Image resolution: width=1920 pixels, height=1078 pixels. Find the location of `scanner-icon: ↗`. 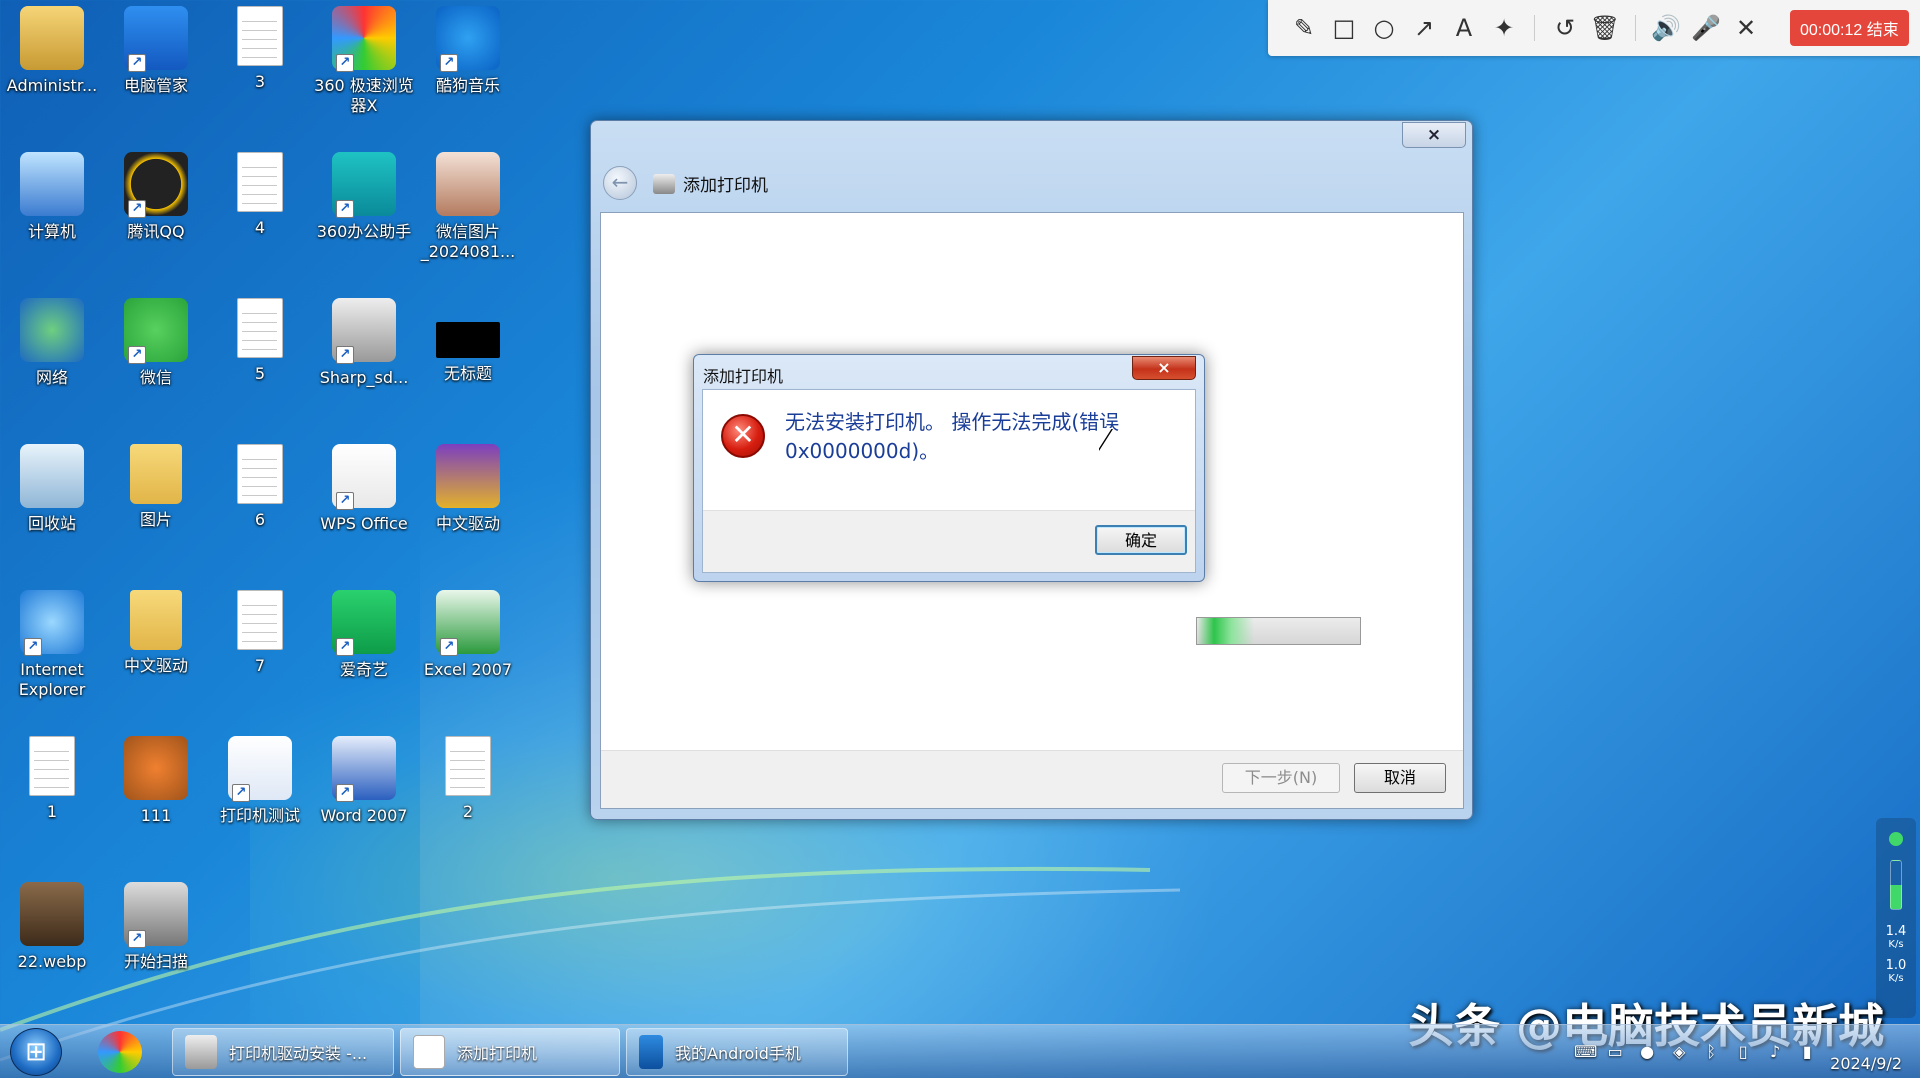

scanner-icon: ↗ is located at coordinates (156, 915).